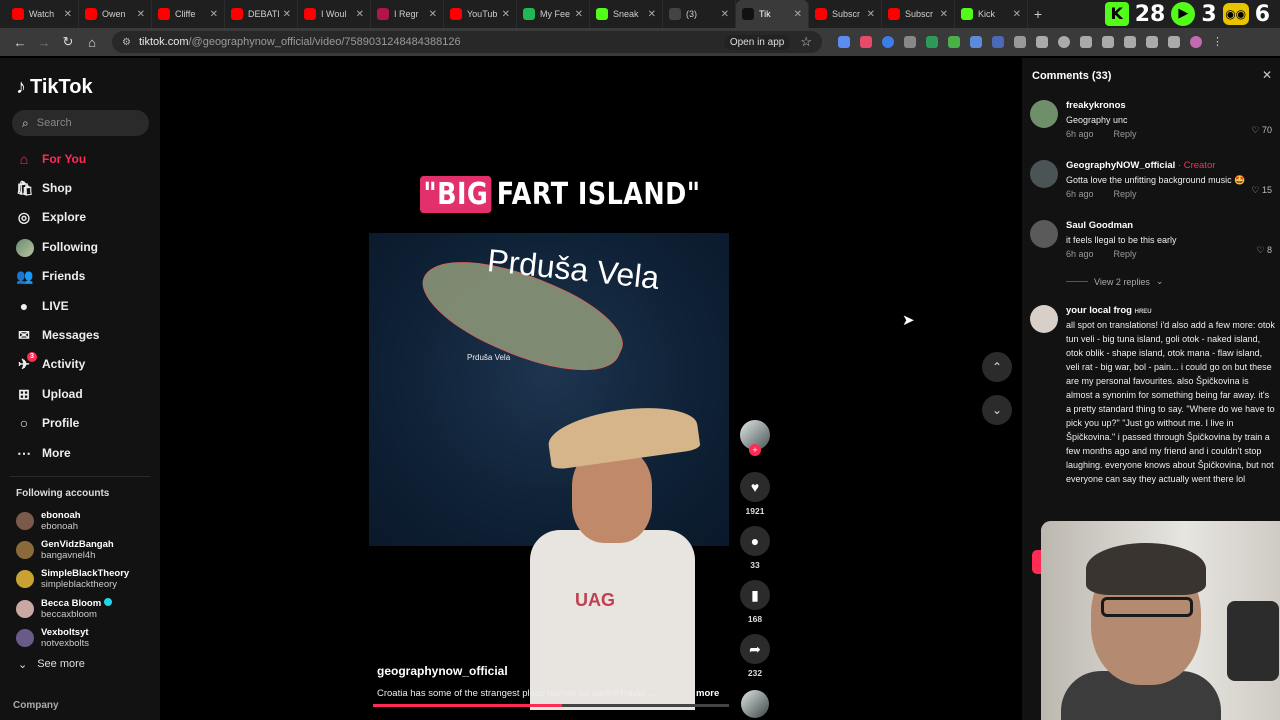 This screenshot has height=720, width=1280. Describe the element at coordinates (115, 14) in the screenshot. I see `browser-tab: Owen ✕` at that location.